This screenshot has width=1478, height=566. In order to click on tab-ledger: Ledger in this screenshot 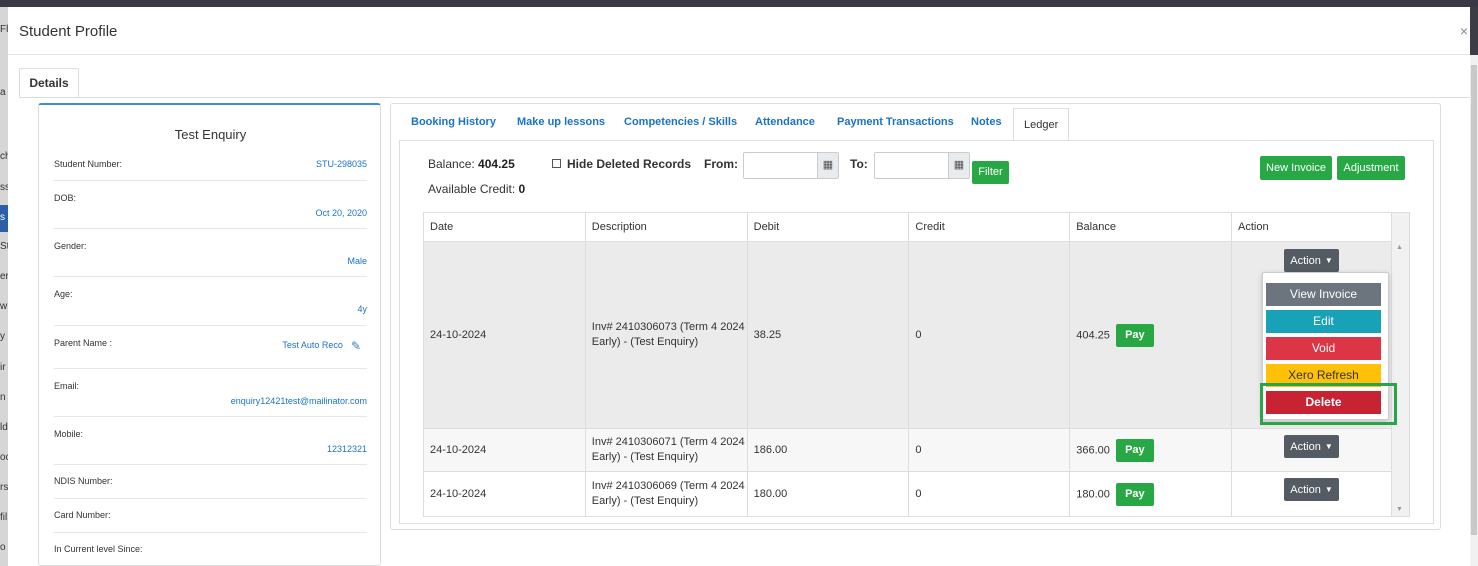, I will do `click(1041, 124)`.